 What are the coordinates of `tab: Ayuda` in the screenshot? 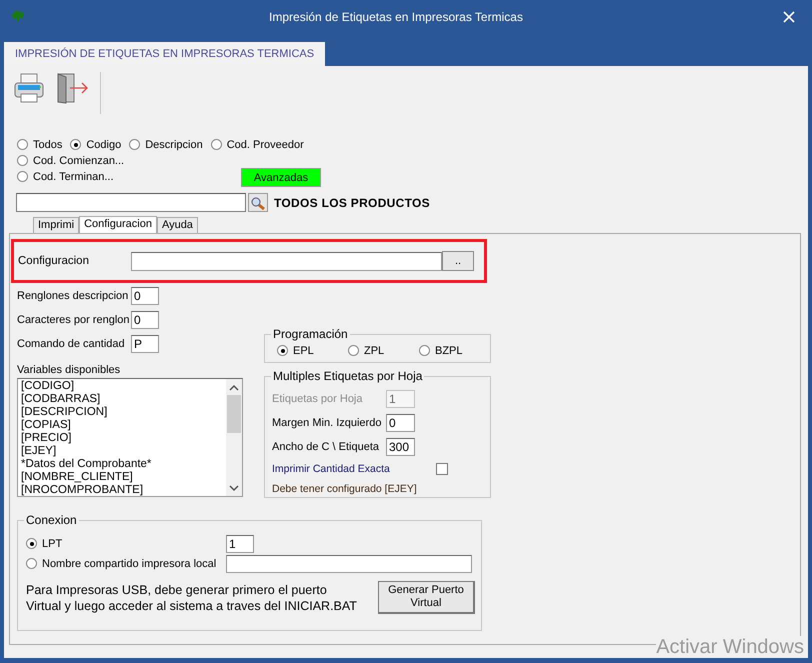 It's located at (177, 225).